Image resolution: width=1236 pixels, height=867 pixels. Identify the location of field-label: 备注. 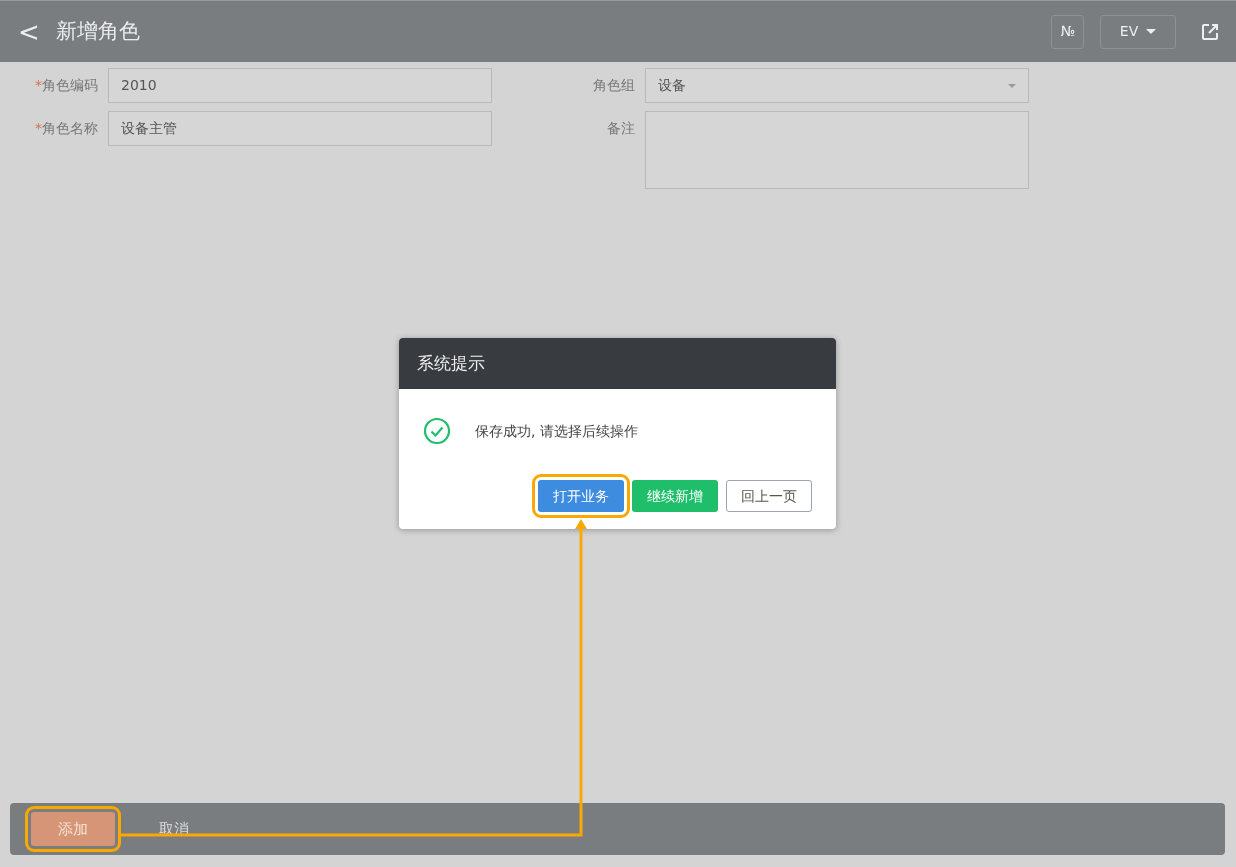
(621, 128).